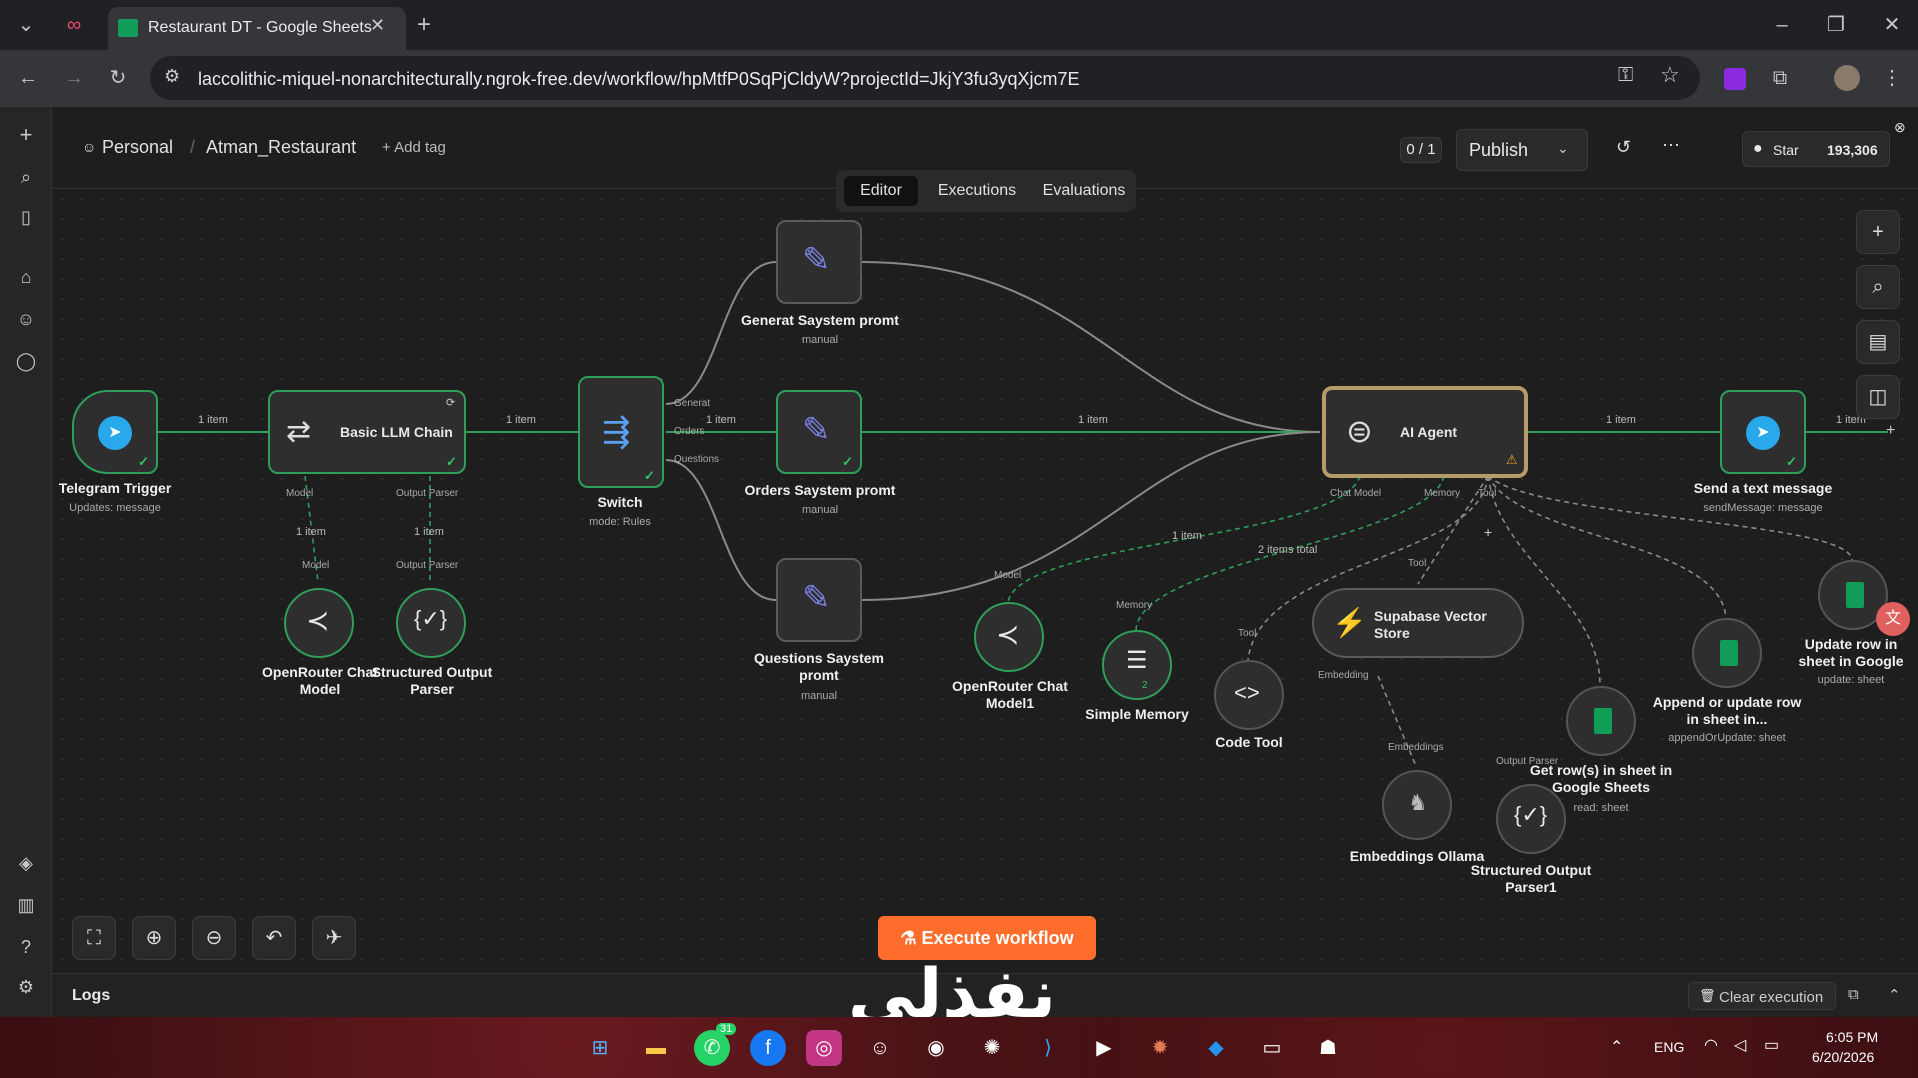 The height and width of the screenshot is (1078, 1918). Describe the element at coordinates (1851, 652) in the screenshot. I see `update-row-label: Update row in sheet in Google Sheets` at that location.